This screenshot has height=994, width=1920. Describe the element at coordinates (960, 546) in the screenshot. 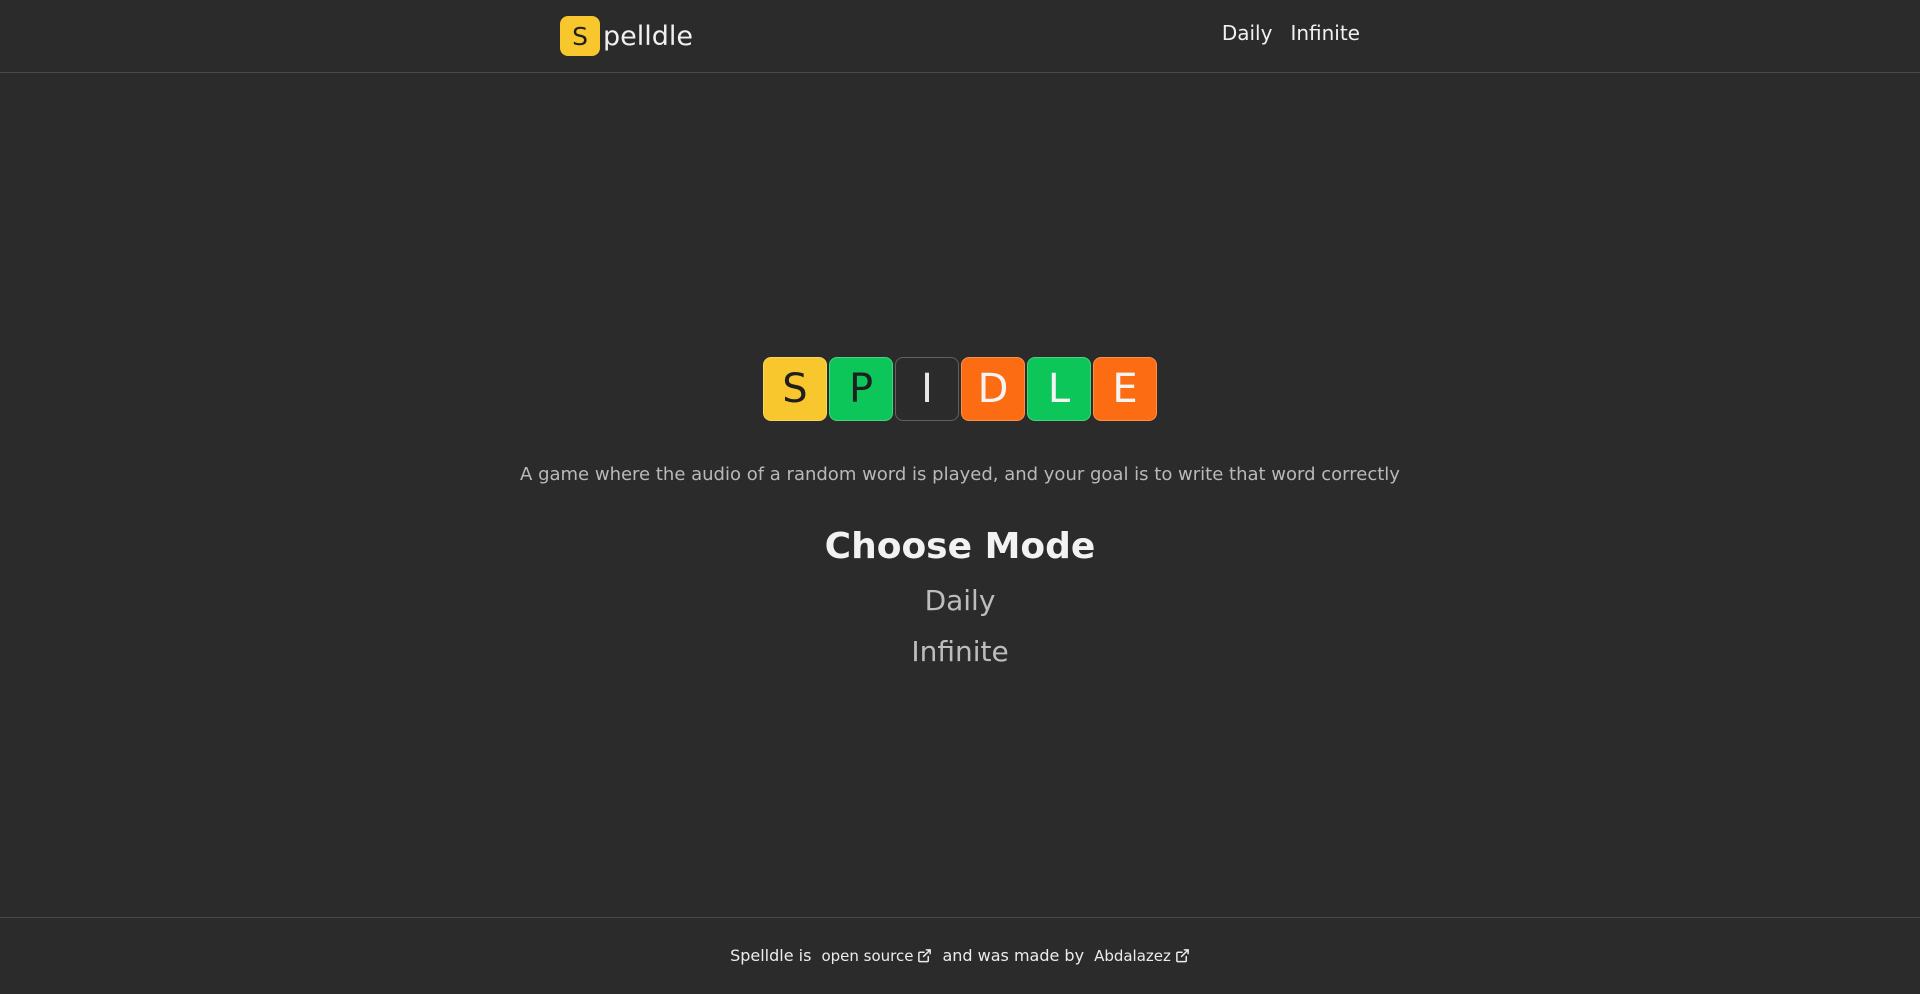

I see `choose-mode-heading: Choose Mode` at that location.